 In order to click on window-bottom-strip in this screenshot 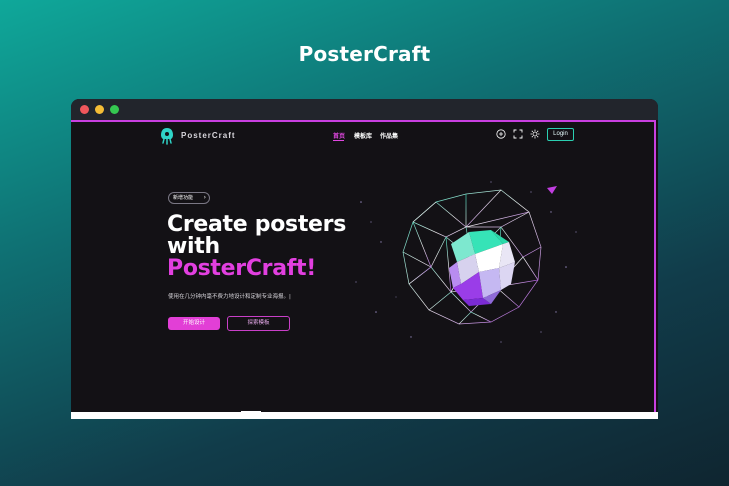, I will do `click(364, 415)`.